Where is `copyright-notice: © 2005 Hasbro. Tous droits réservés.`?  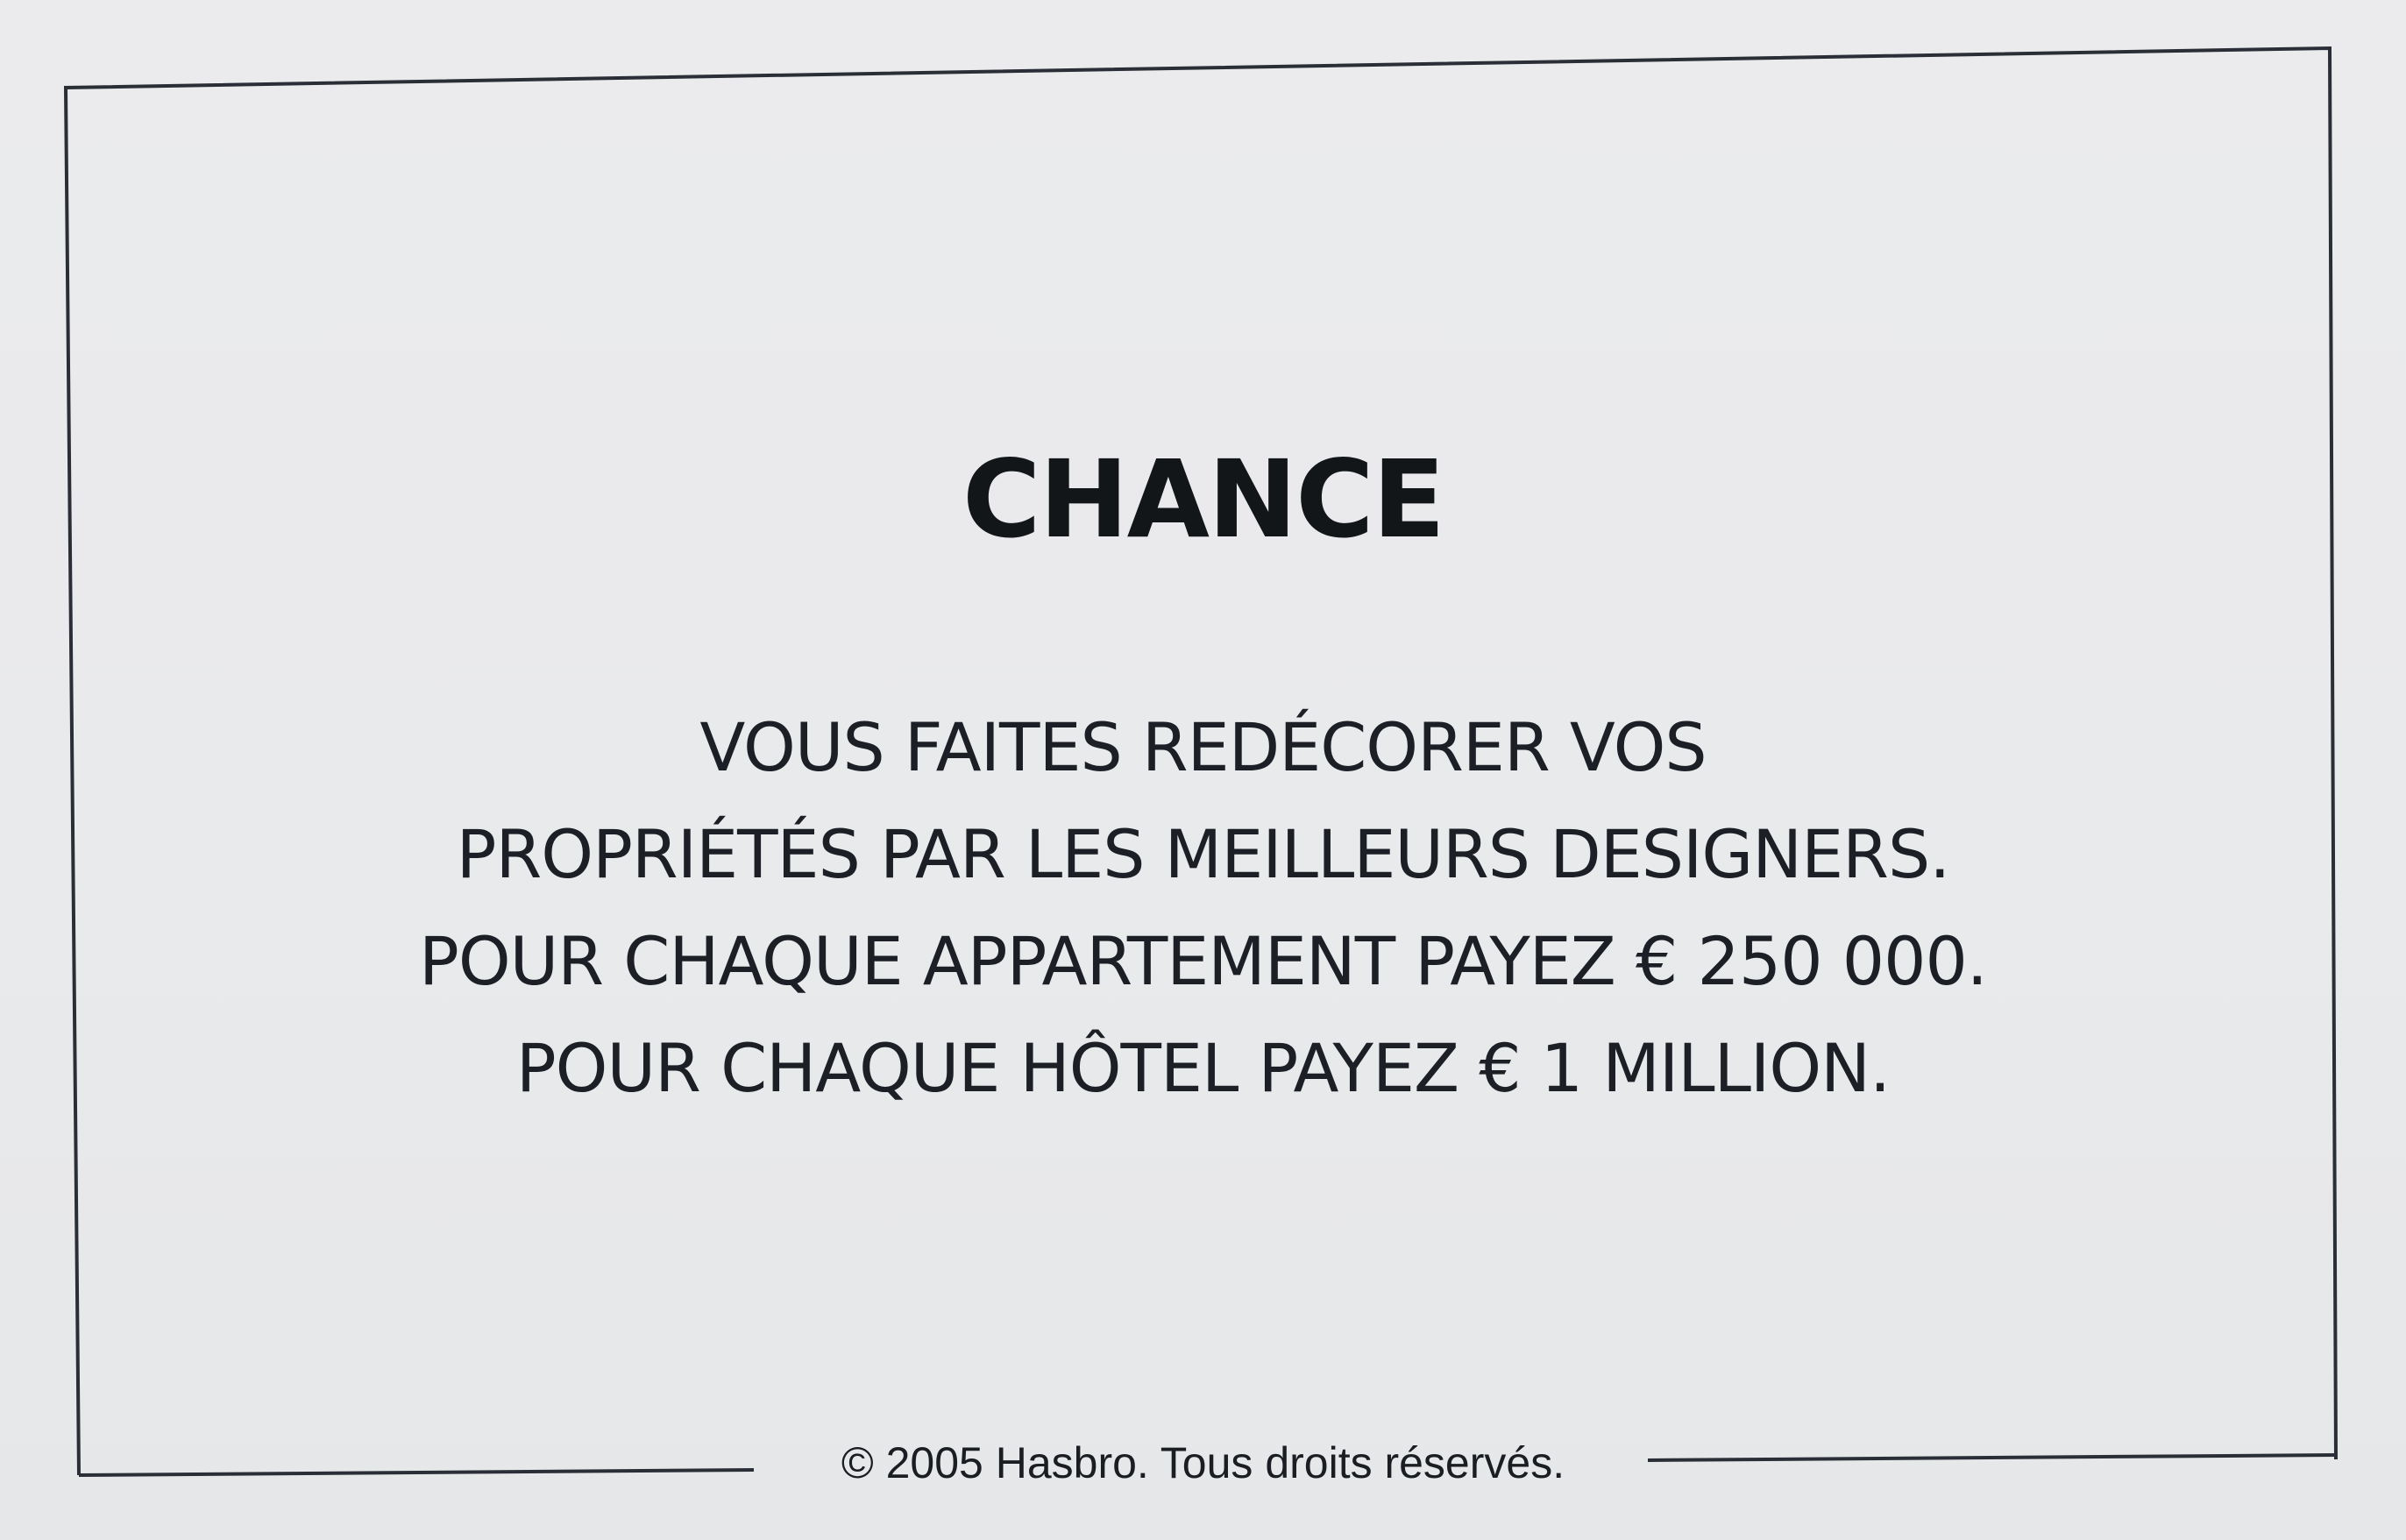 copyright-notice: © 2005 Hasbro. Tous droits réservés. is located at coordinates (1203, 1462).